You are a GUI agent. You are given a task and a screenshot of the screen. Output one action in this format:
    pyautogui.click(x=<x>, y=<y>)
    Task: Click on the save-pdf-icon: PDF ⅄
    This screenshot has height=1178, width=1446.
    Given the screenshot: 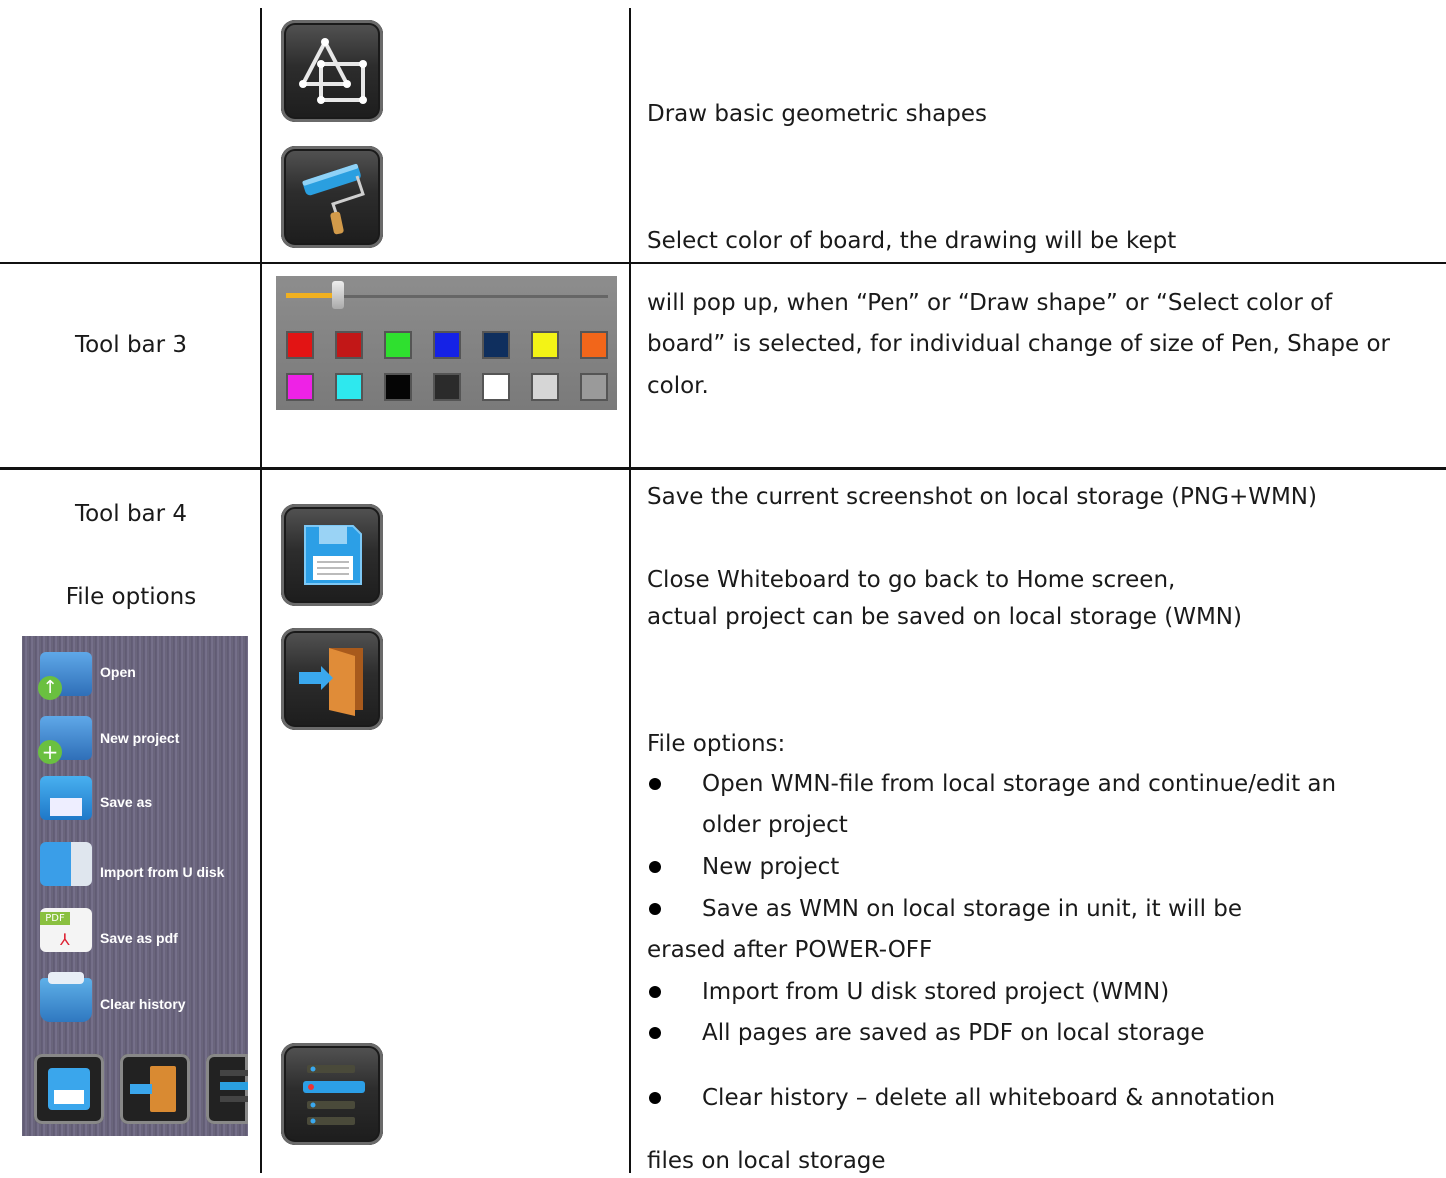 What is the action you would take?
    pyautogui.click(x=66, y=930)
    